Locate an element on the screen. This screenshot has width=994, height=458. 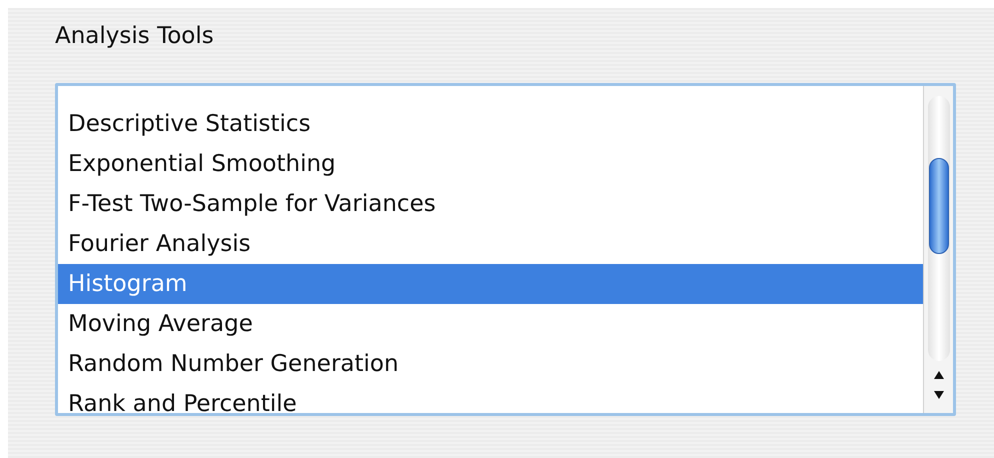
scroll-up-arrow-icon is located at coordinates (939, 375).